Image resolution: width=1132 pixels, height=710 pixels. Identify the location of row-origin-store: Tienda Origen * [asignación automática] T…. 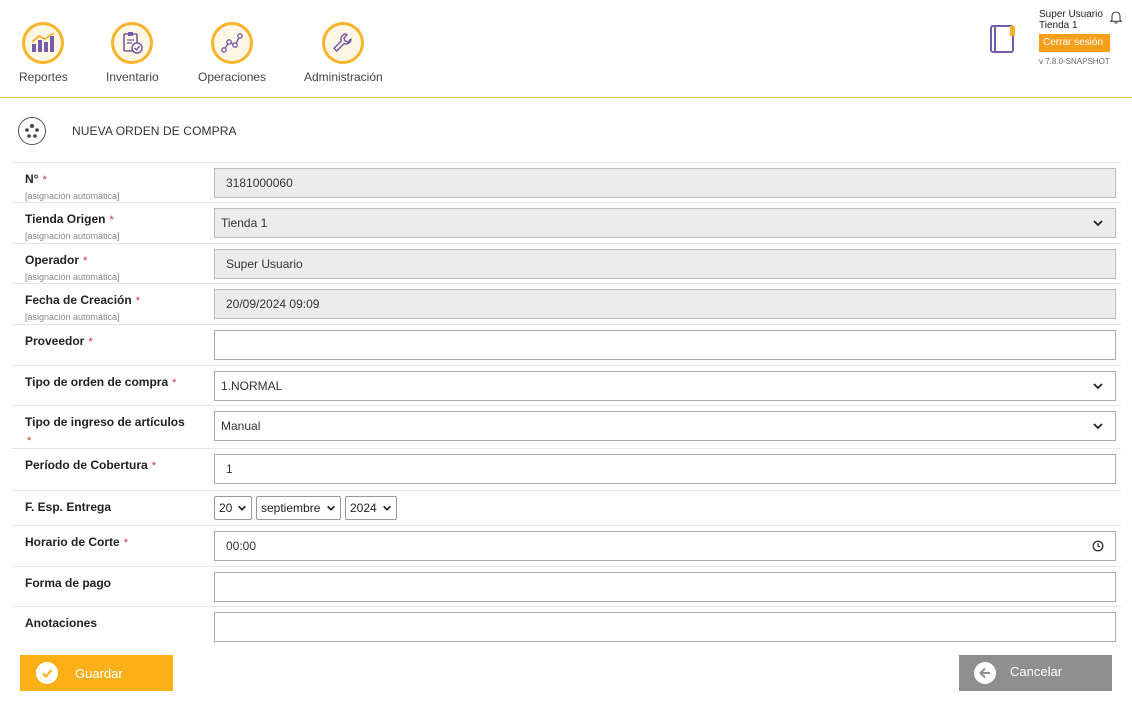
(566, 223).